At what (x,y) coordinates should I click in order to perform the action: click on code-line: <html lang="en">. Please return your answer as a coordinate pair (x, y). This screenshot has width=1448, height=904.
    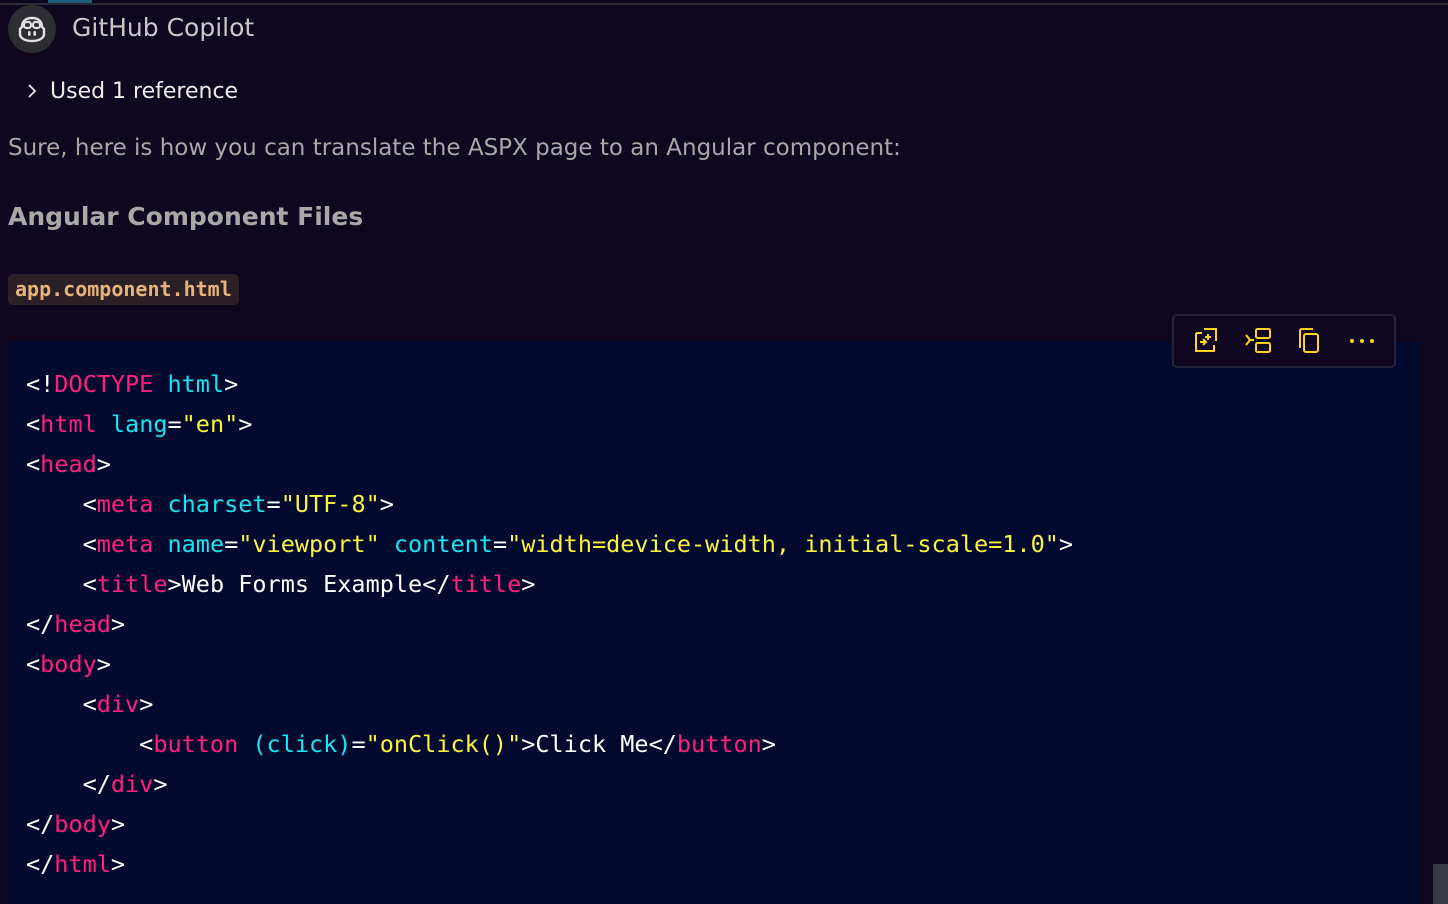
    Looking at the image, I should click on (549, 424).